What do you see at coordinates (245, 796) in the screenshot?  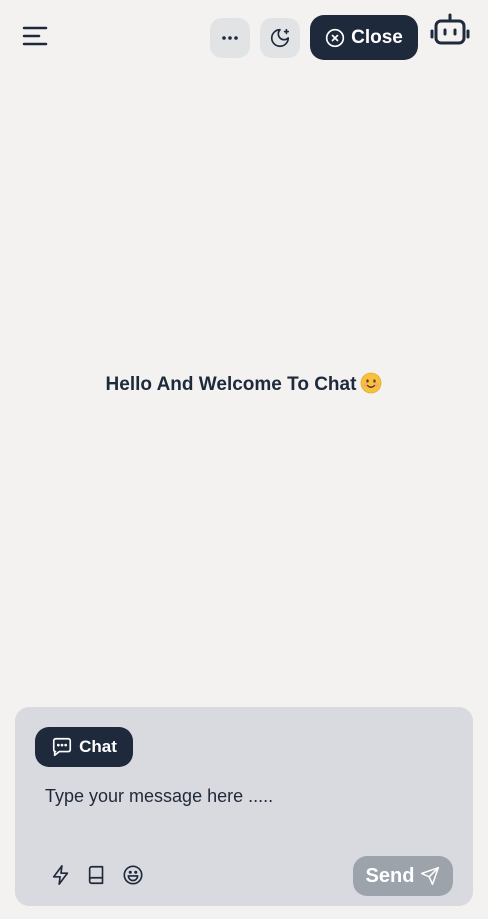 I see `message-input` at bounding box center [245, 796].